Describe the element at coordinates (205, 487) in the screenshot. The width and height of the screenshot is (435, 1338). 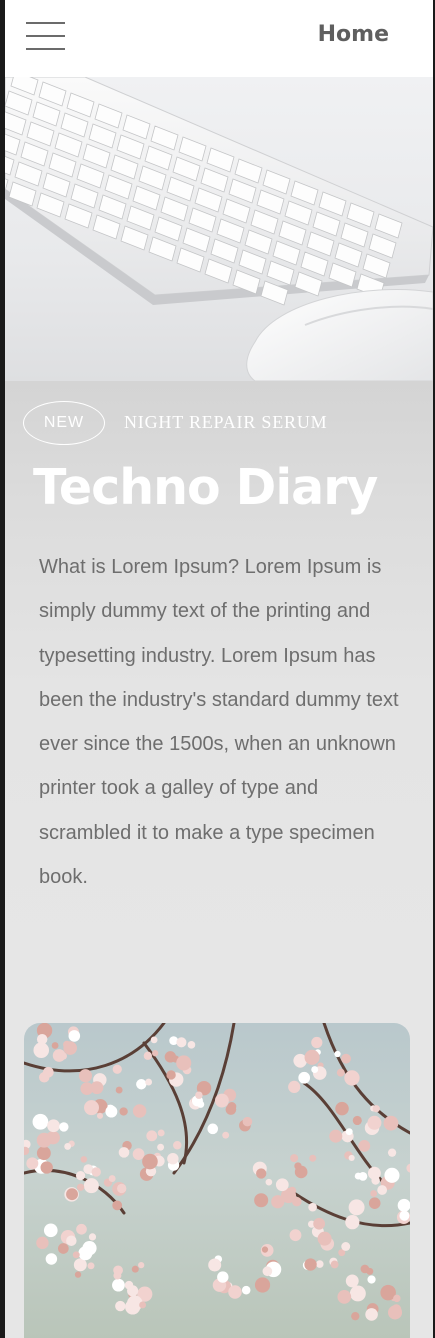
I see `article-title: Techno Diary` at that location.